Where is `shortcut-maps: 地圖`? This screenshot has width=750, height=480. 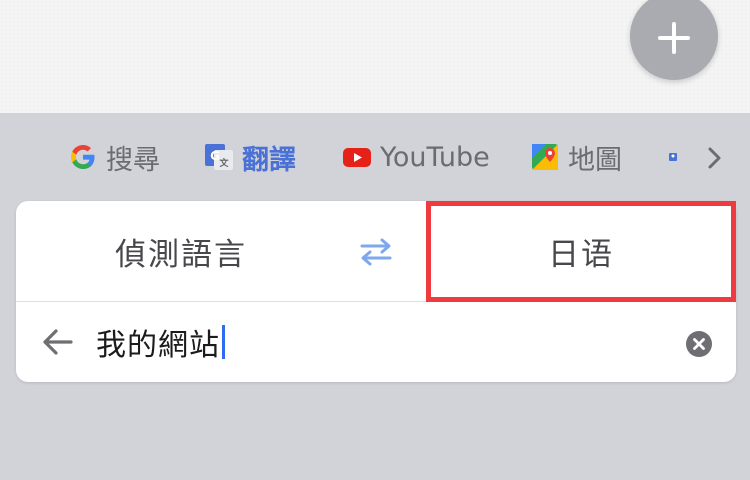 shortcut-maps: 地圖 is located at coordinates (576, 157).